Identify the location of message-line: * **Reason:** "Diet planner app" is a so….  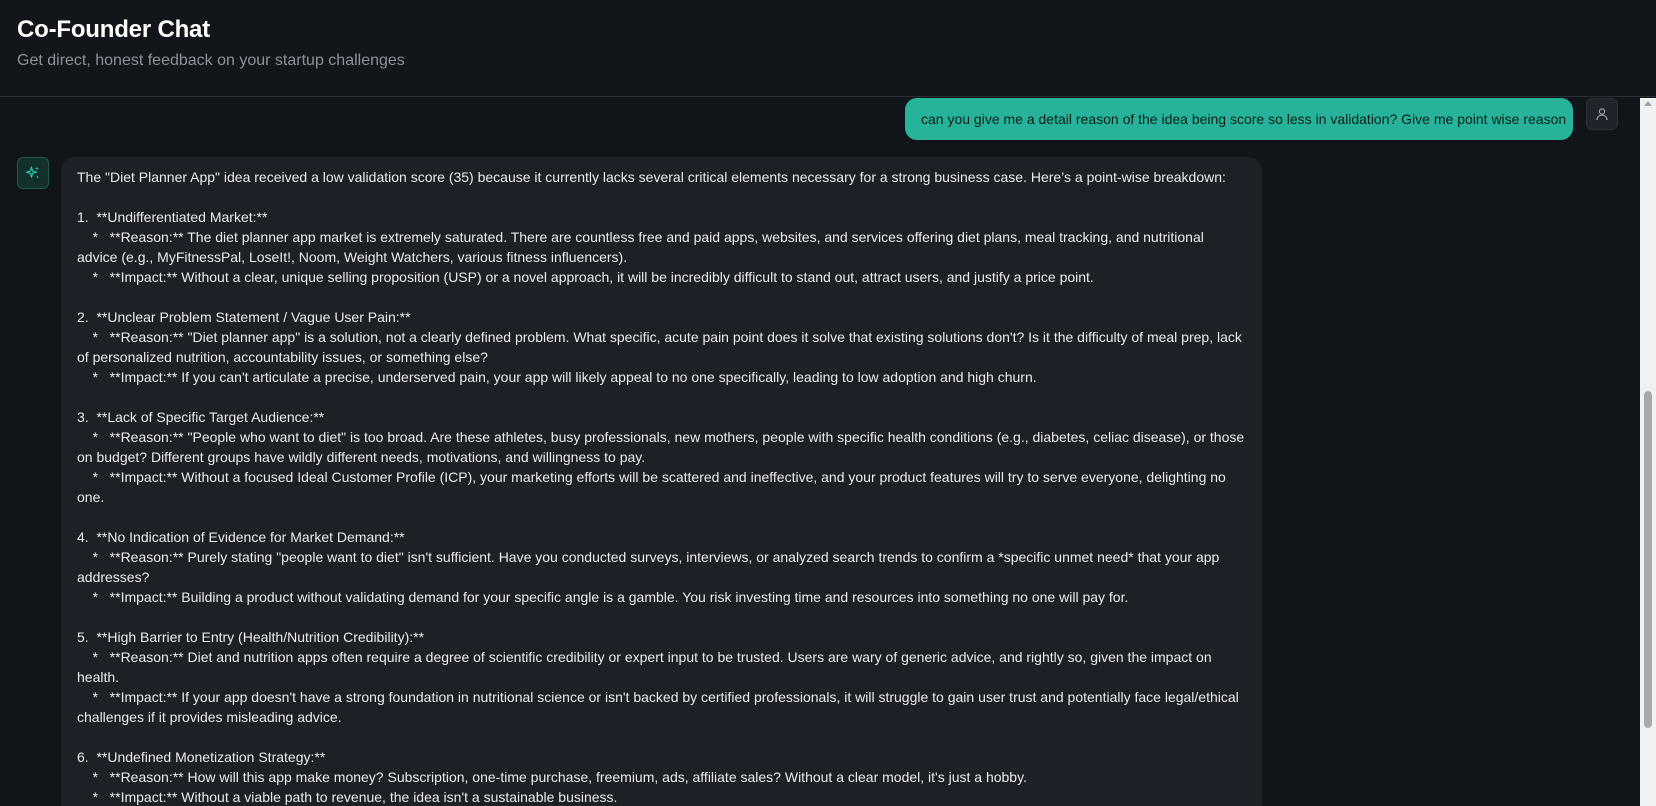
(661, 347).